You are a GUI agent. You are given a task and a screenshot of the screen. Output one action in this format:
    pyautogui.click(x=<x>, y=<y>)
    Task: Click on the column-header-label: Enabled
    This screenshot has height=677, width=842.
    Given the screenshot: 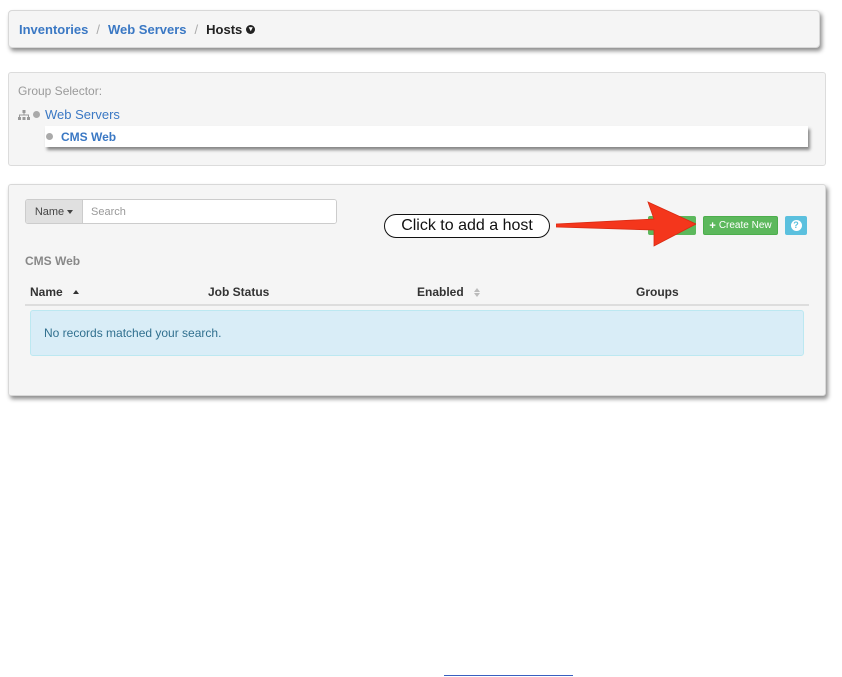 What is the action you would take?
    pyautogui.click(x=440, y=292)
    